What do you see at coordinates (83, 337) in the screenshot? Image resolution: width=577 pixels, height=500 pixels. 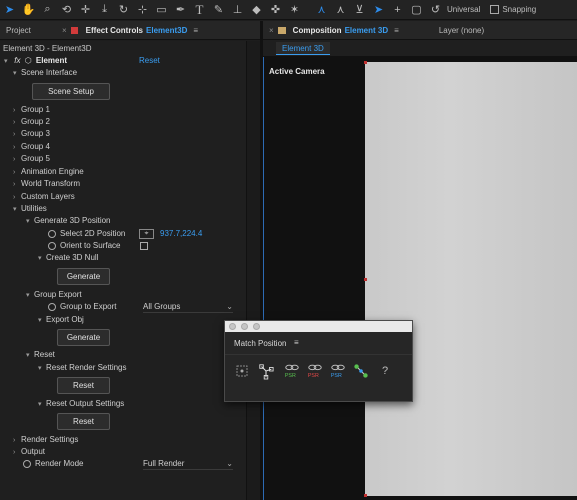 I see `generate-obj-button: Generate` at bounding box center [83, 337].